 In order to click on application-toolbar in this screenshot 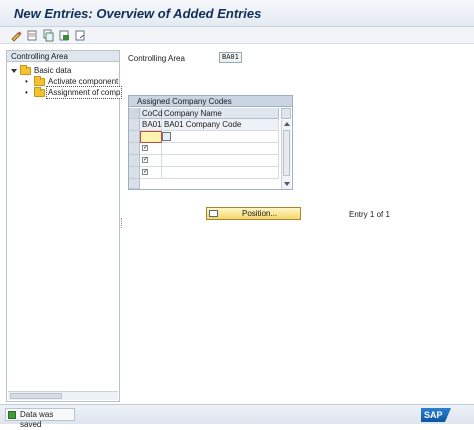, I will do `click(237, 35)`.